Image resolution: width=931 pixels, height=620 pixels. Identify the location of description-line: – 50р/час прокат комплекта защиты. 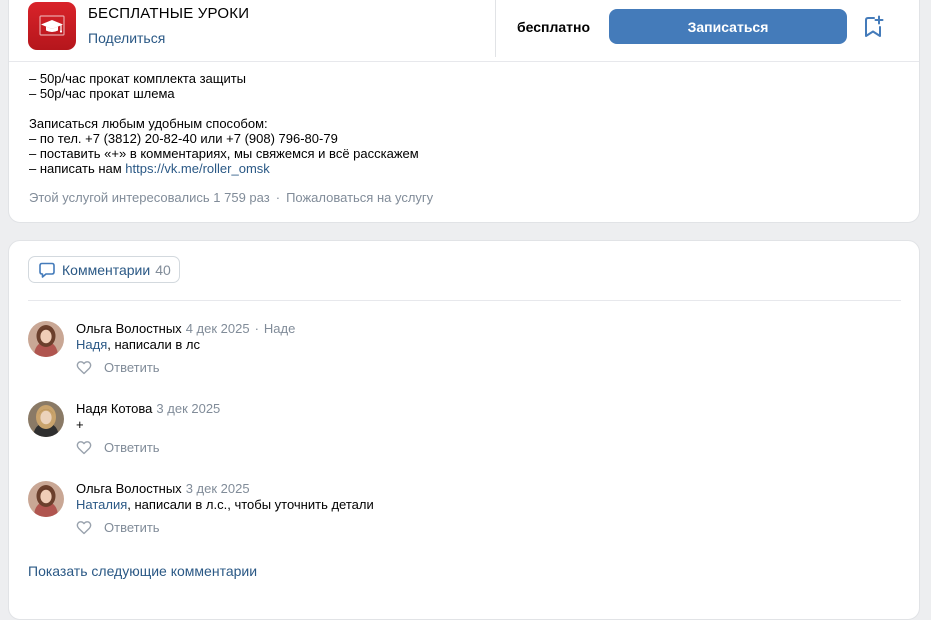
(138, 78).